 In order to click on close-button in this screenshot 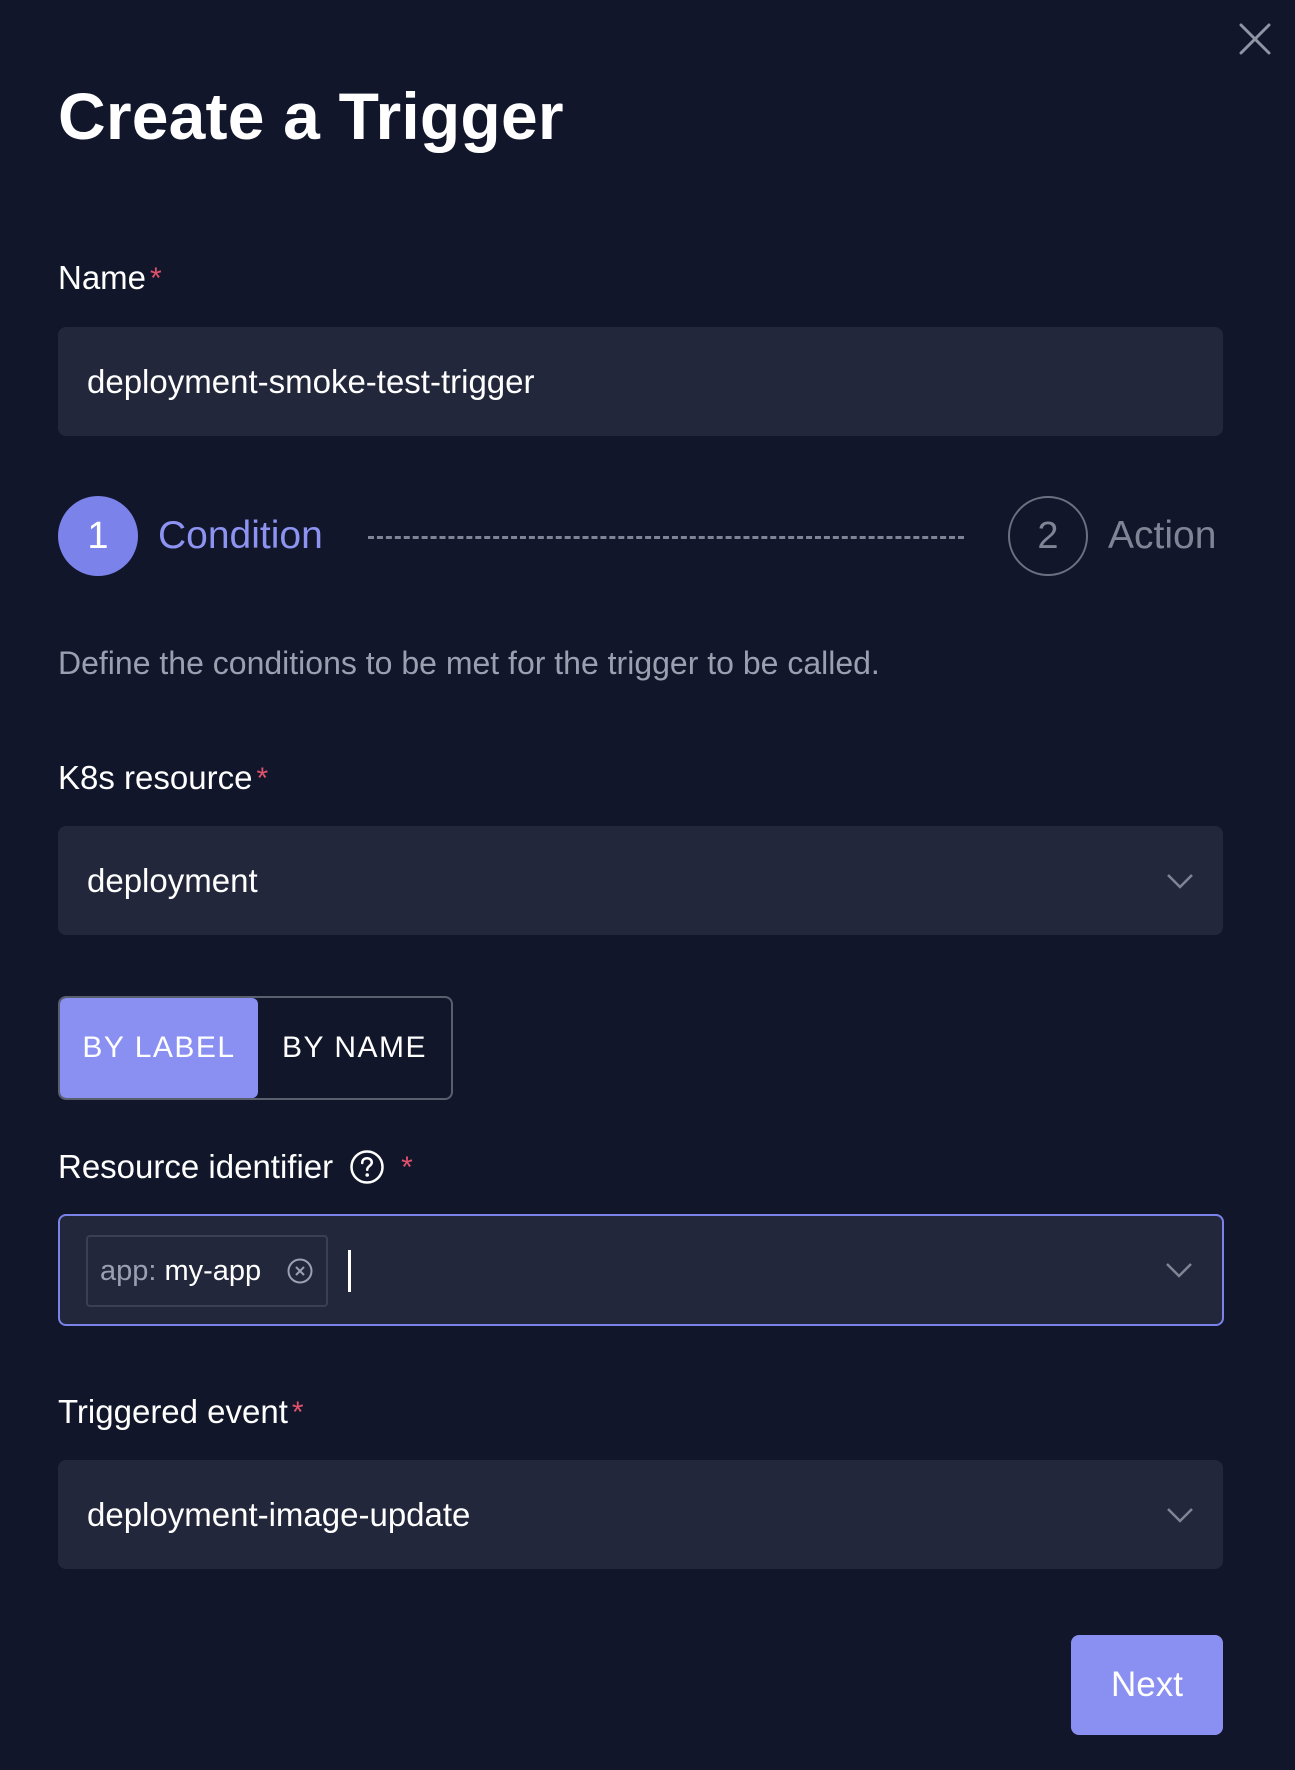, I will do `click(1255, 39)`.